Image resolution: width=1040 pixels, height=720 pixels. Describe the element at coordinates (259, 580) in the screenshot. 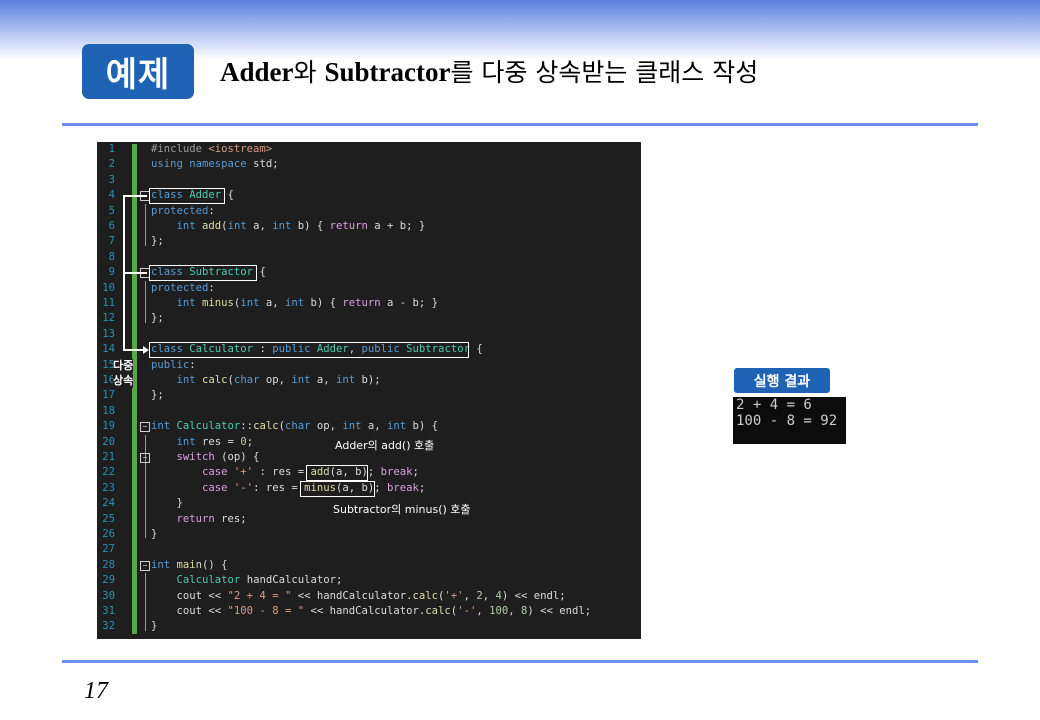

I see `code-text: Calculator handCalculator;` at that location.